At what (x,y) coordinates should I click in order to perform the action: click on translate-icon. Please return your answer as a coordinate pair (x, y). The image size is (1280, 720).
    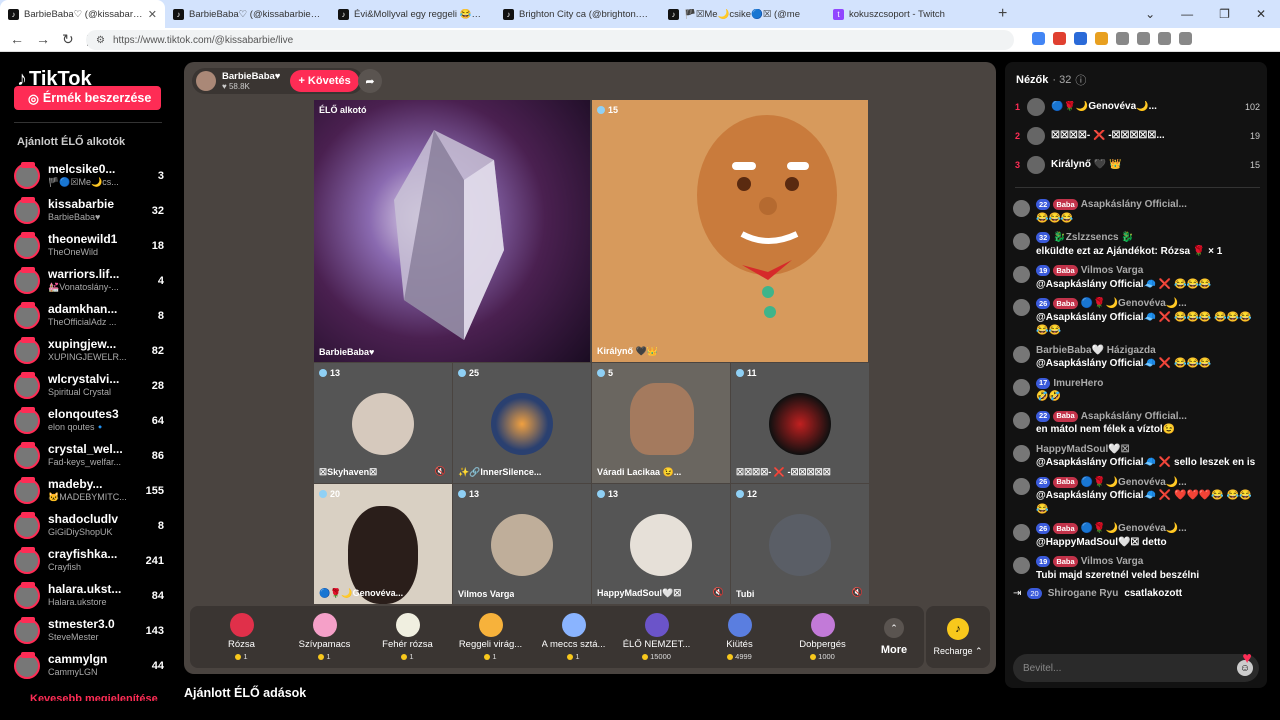
    Looking at the image, I should click on (1038, 38).